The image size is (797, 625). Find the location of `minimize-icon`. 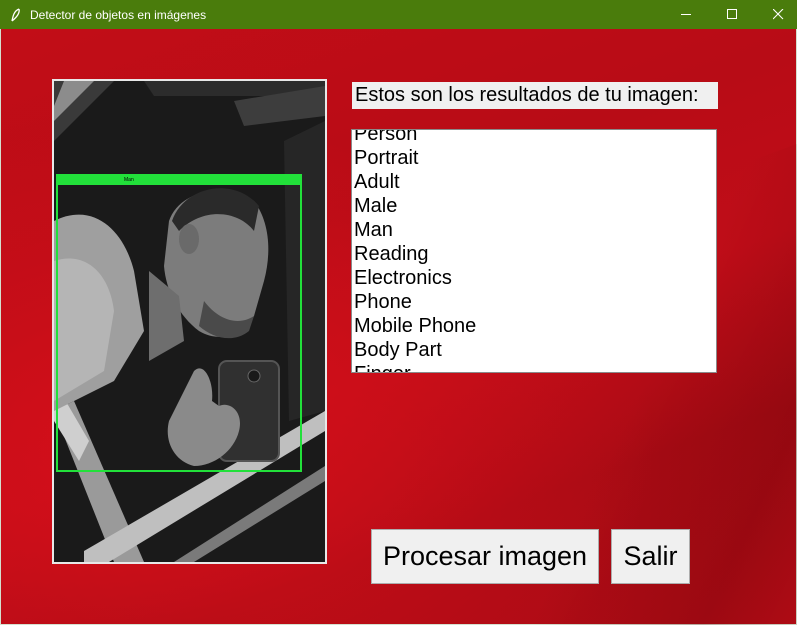

minimize-icon is located at coordinates (685, 14).